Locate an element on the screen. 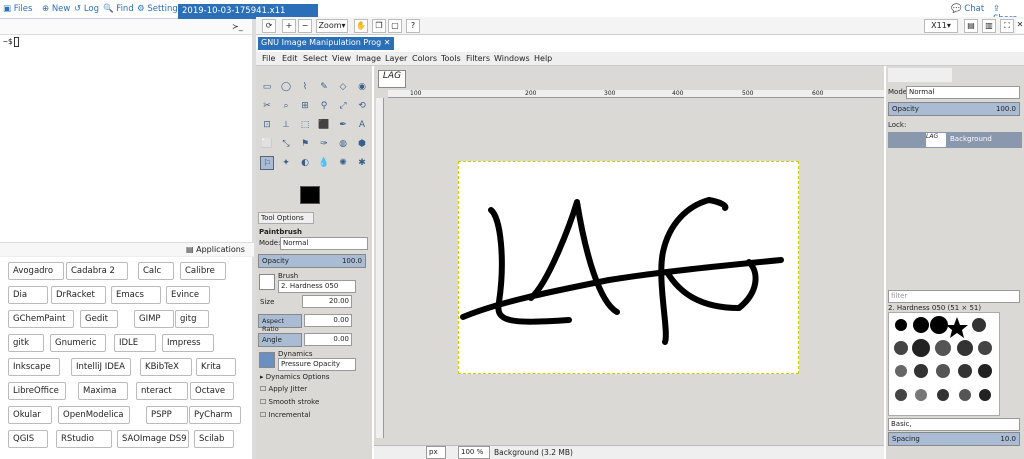  tool-24-icon: ⚐ is located at coordinates (267, 163).